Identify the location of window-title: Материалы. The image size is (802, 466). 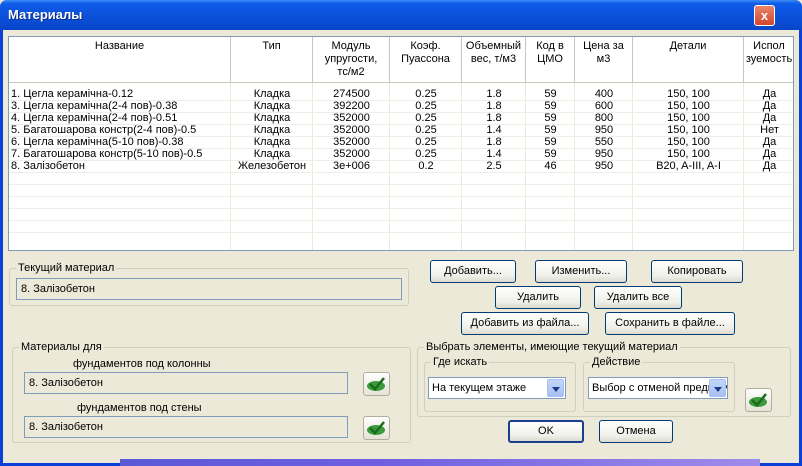
(45, 14).